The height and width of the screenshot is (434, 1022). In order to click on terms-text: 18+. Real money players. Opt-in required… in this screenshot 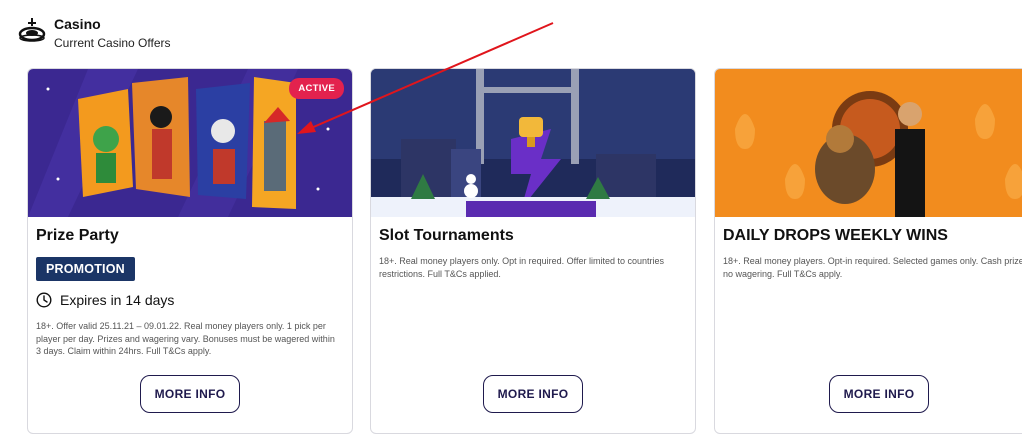, I will do `click(872, 267)`.